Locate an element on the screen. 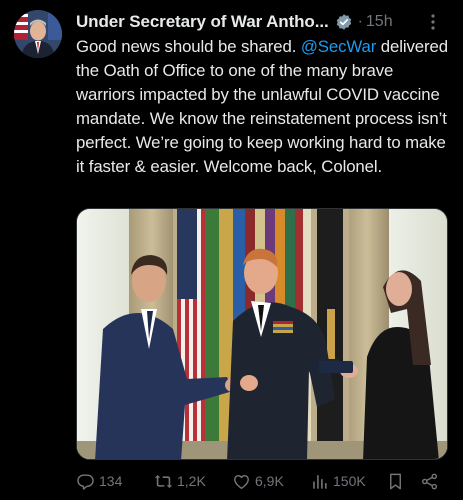 The image size is (463, 500). reply-button: 134 is located at coordinates (99, 481).